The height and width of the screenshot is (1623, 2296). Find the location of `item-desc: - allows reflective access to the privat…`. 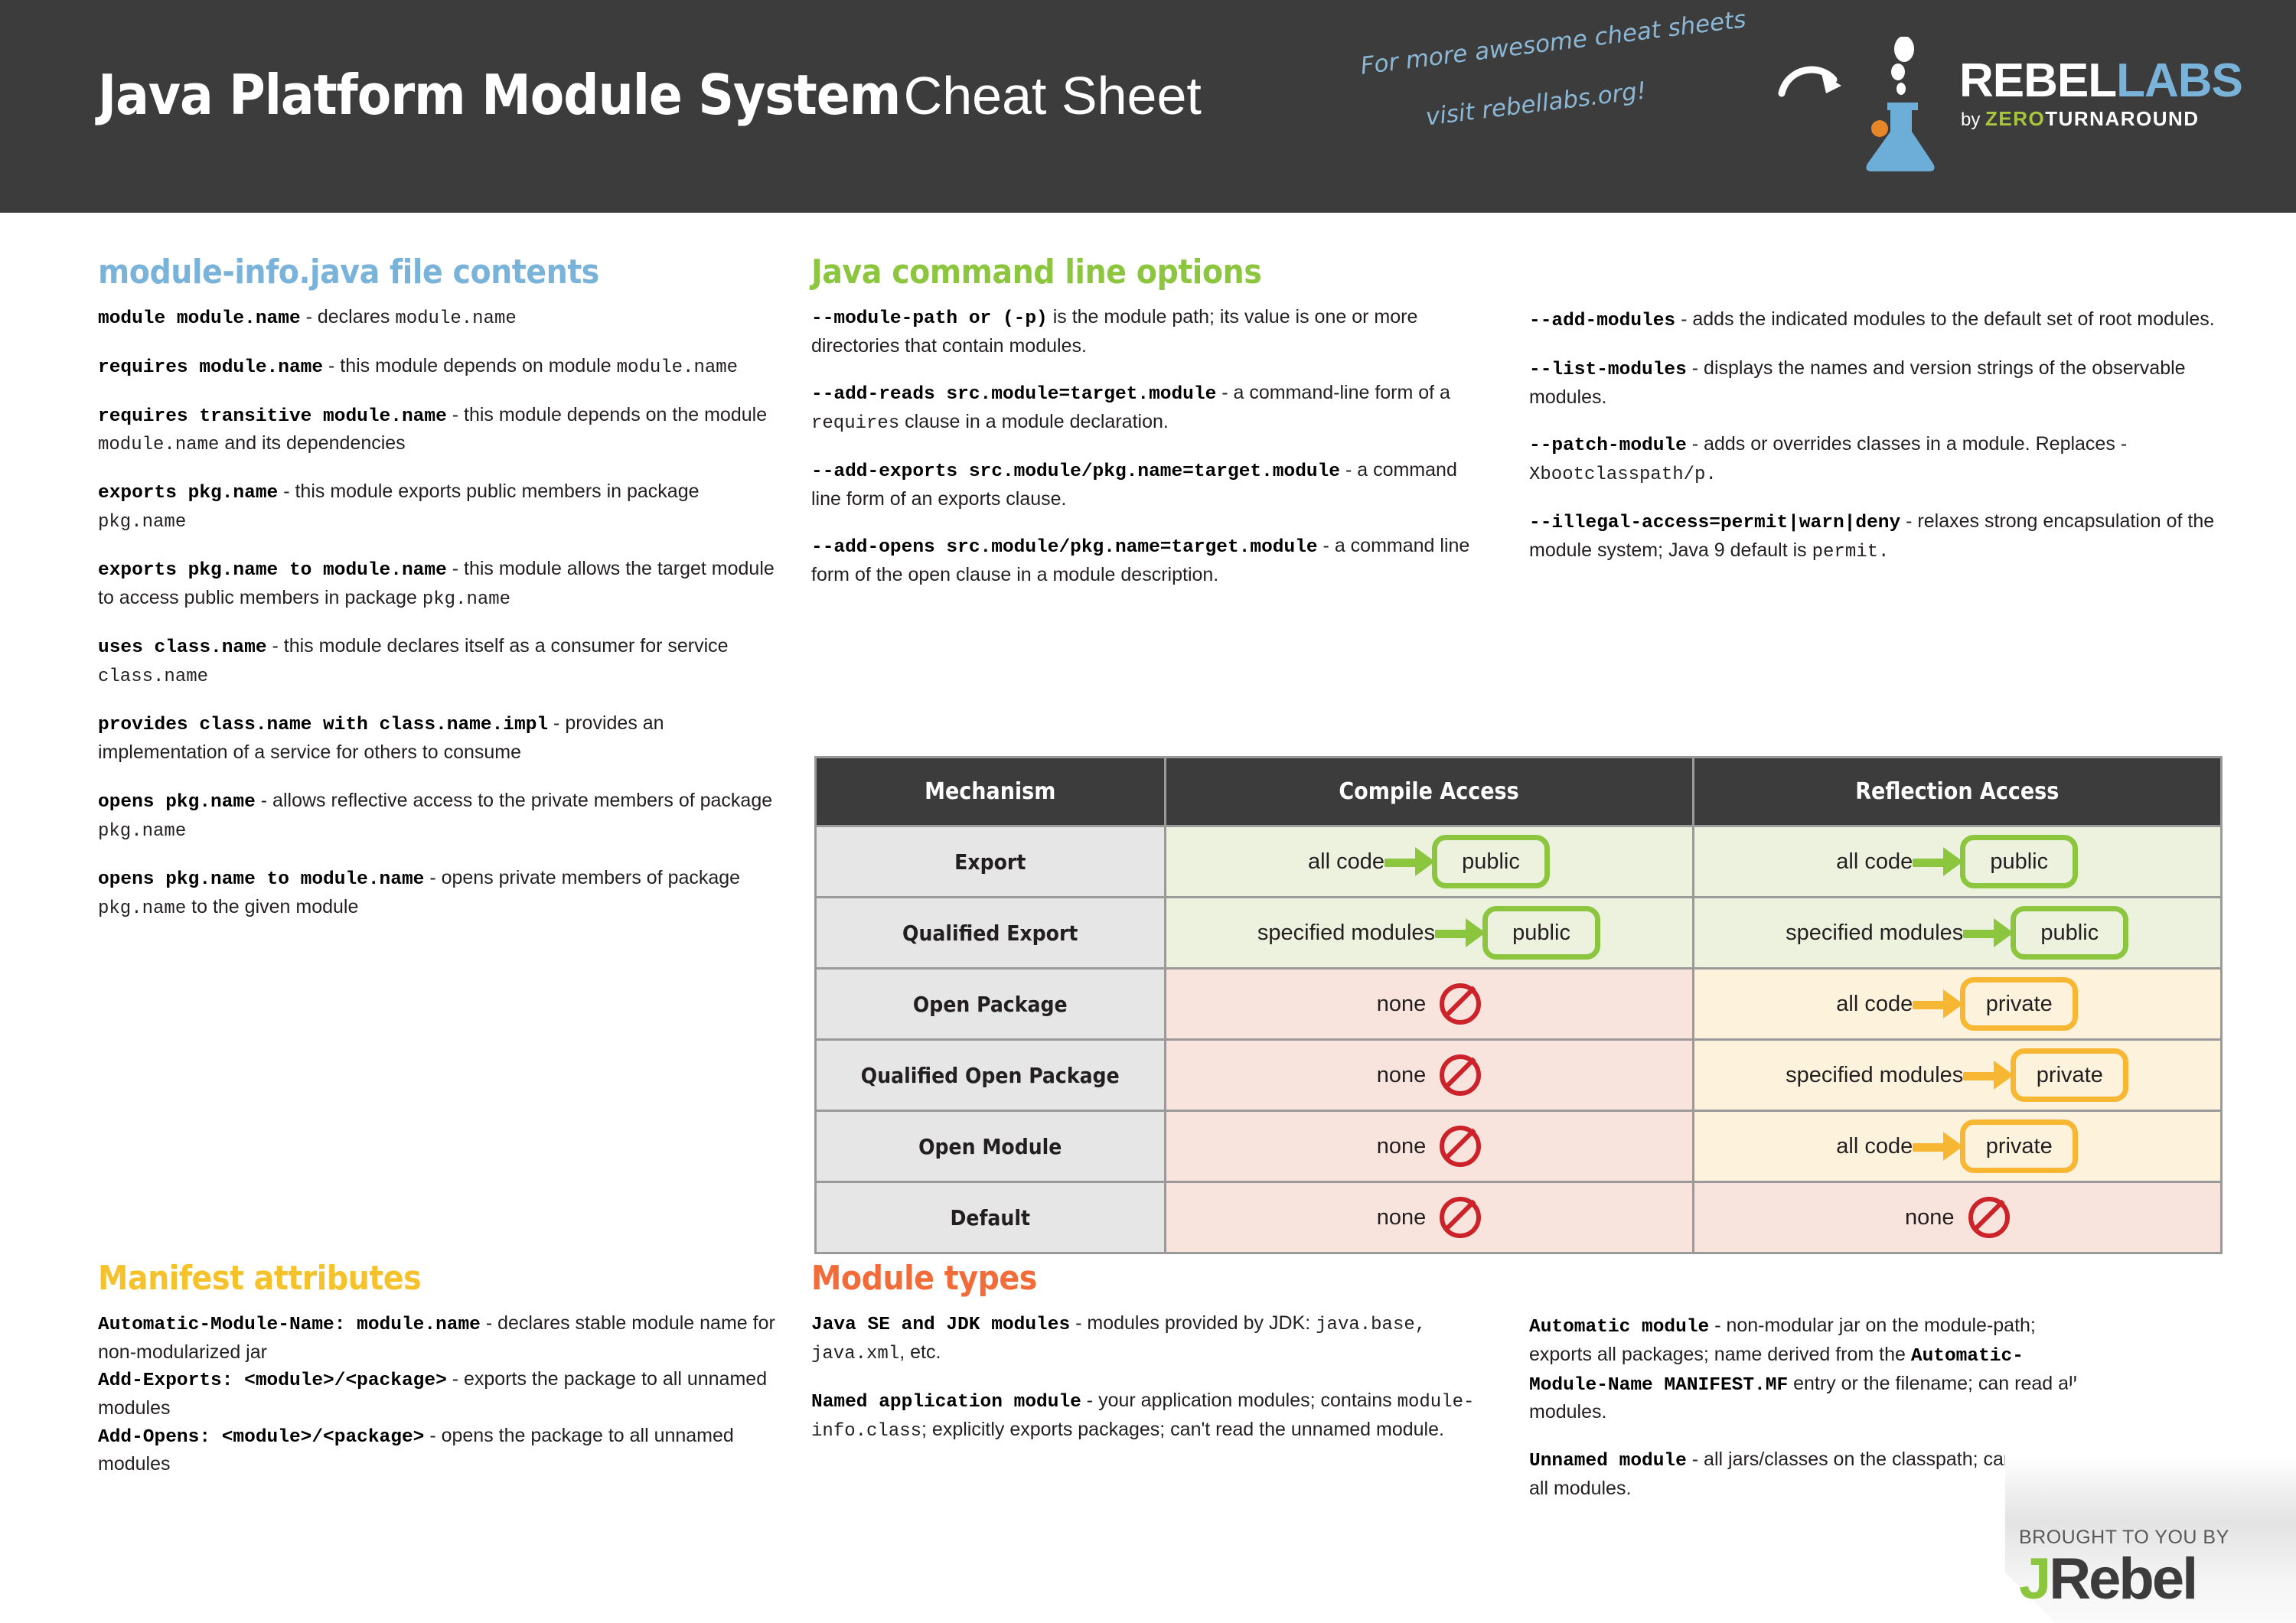

item-desc: - allows reflective access to the privat… is located at coordinates (514, 800).